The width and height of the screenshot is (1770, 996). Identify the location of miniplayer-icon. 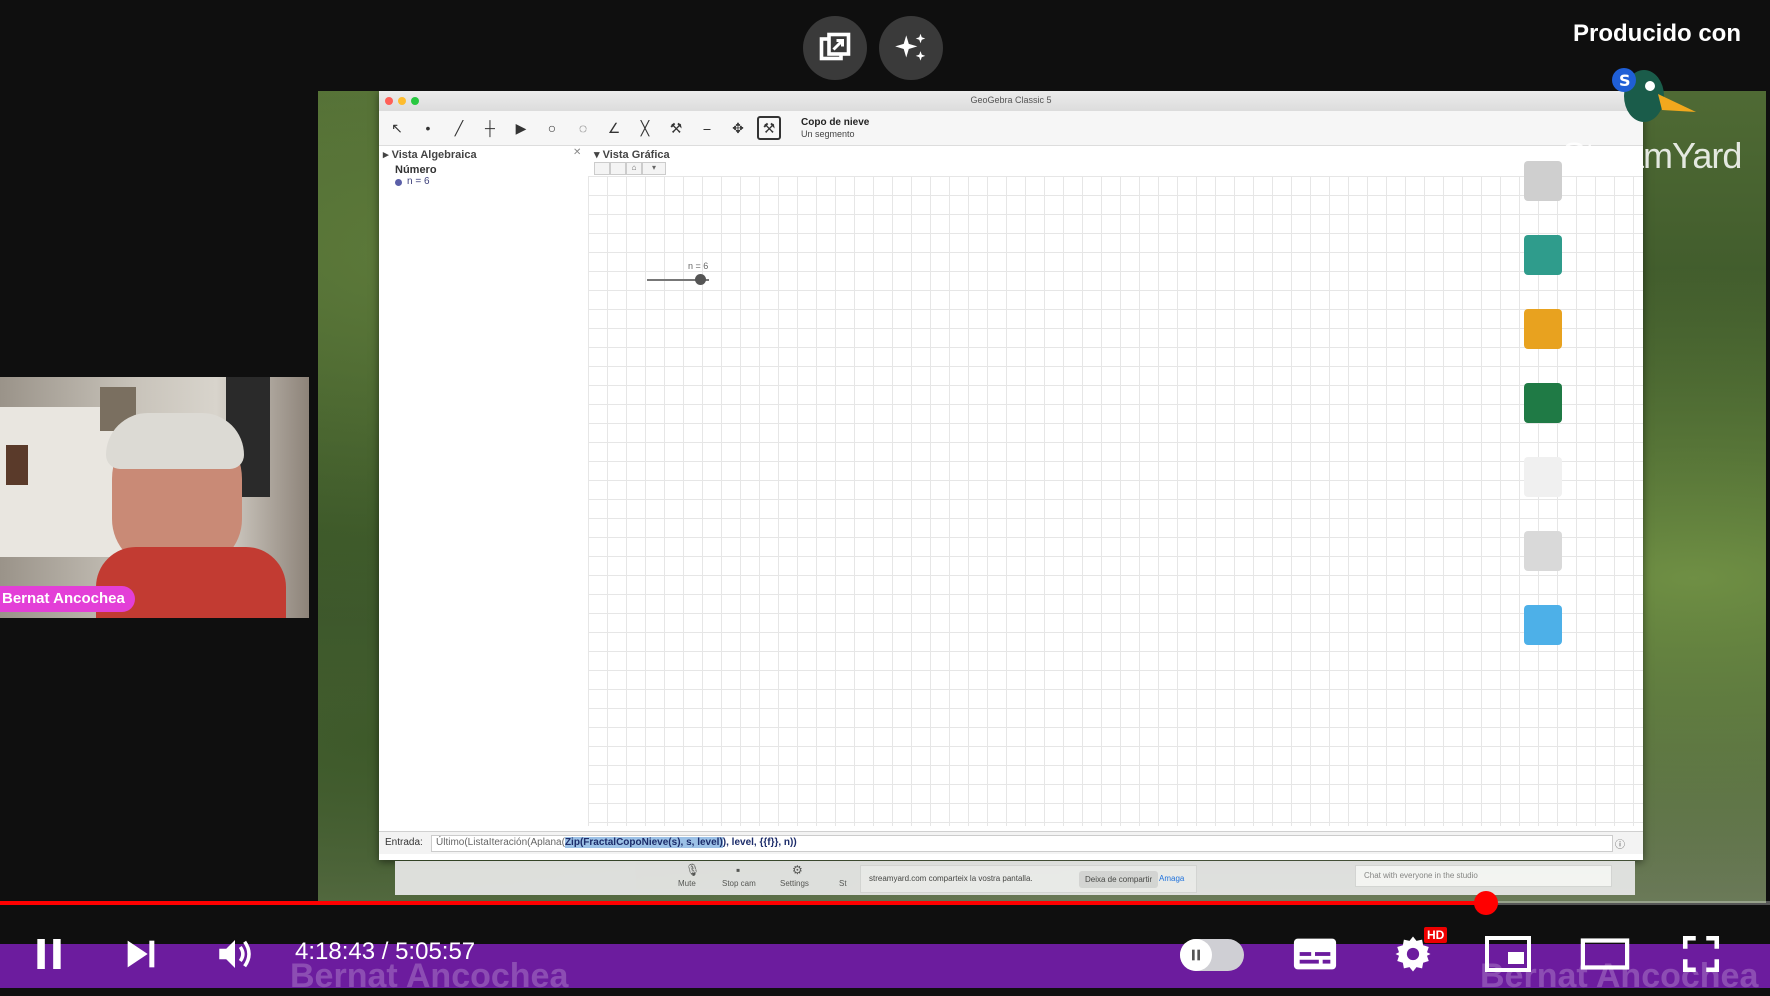
(1508, 954).